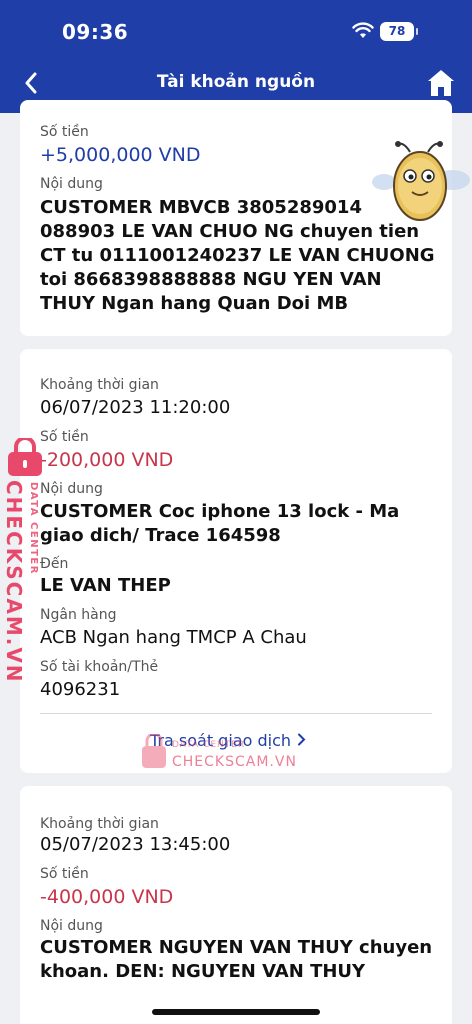  I want to click on account-label: Số tài khoản/Thẻ, so click(99, 667).